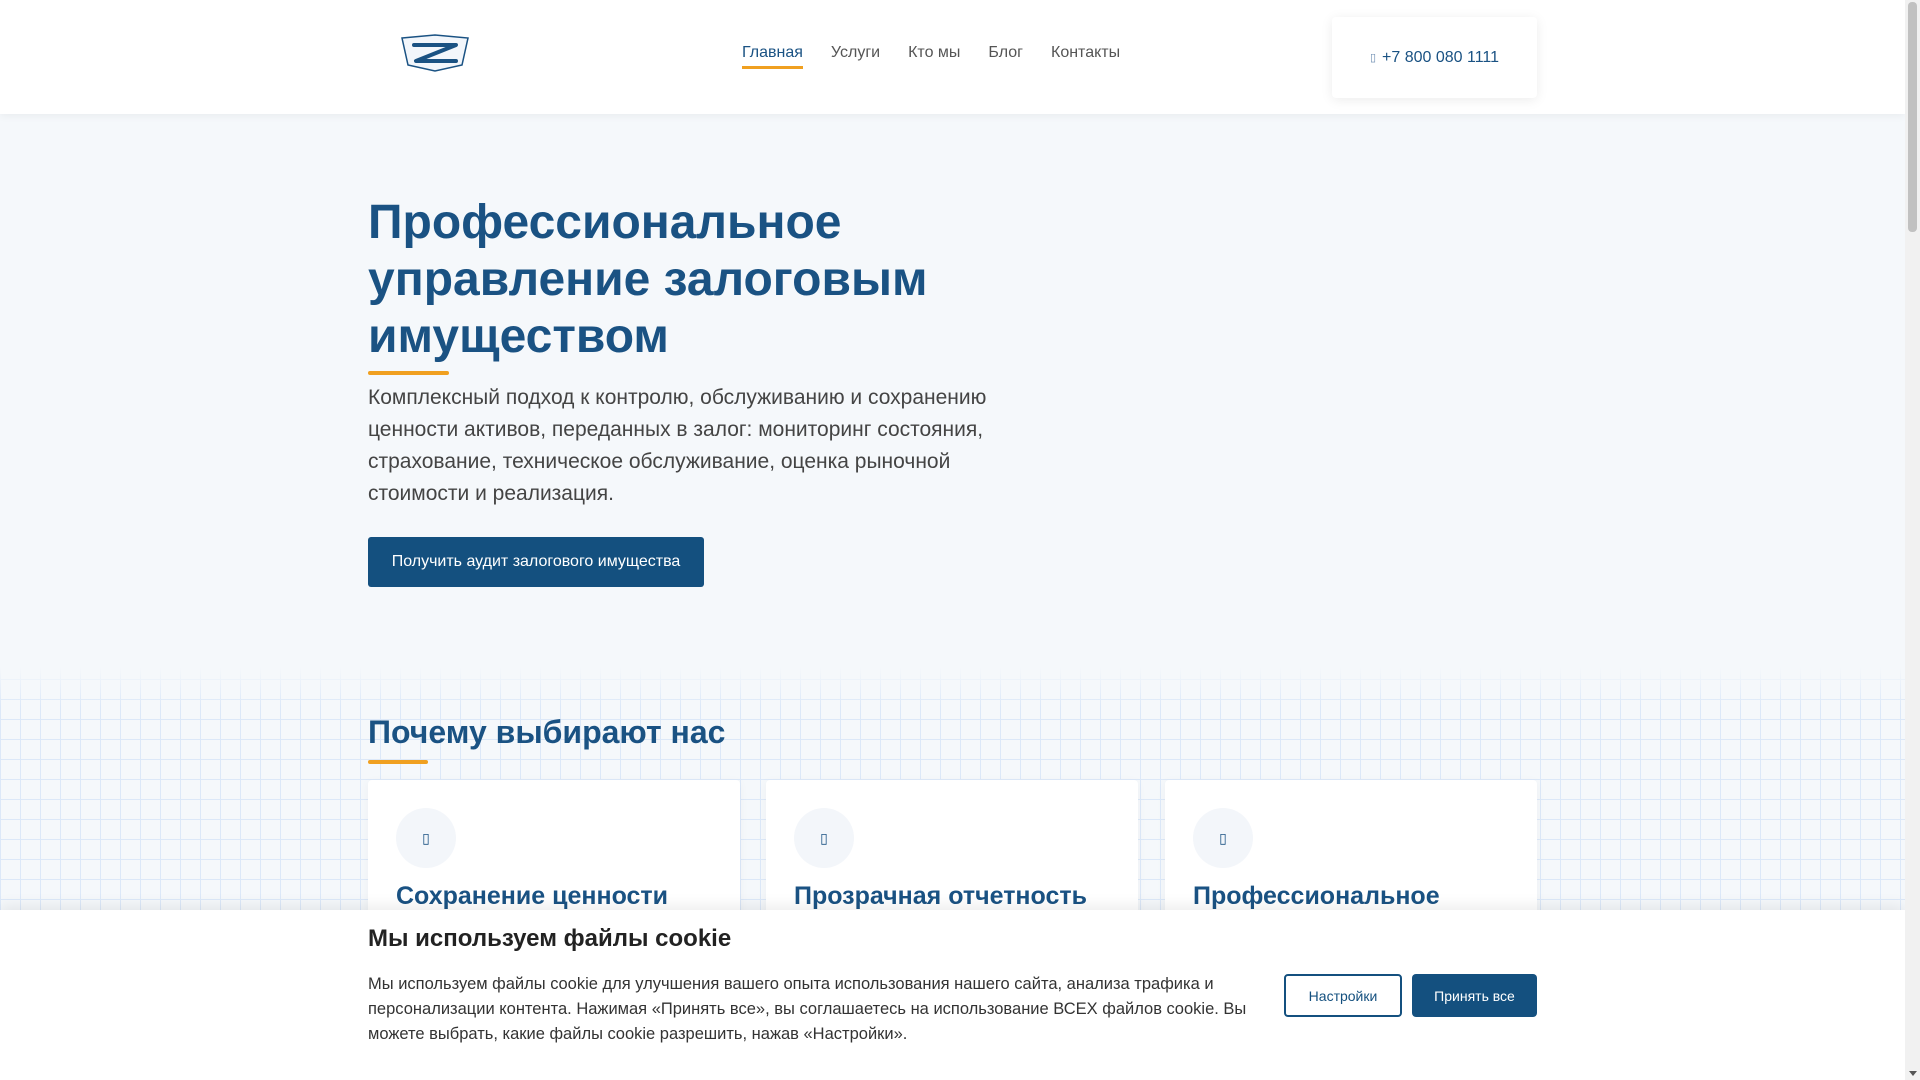 The image size is (1920, 1080). What do you see at coordinates (1912, 117) in the screenshot?
I see `scrollbar-thumb` at bounding box center [1912, 117].